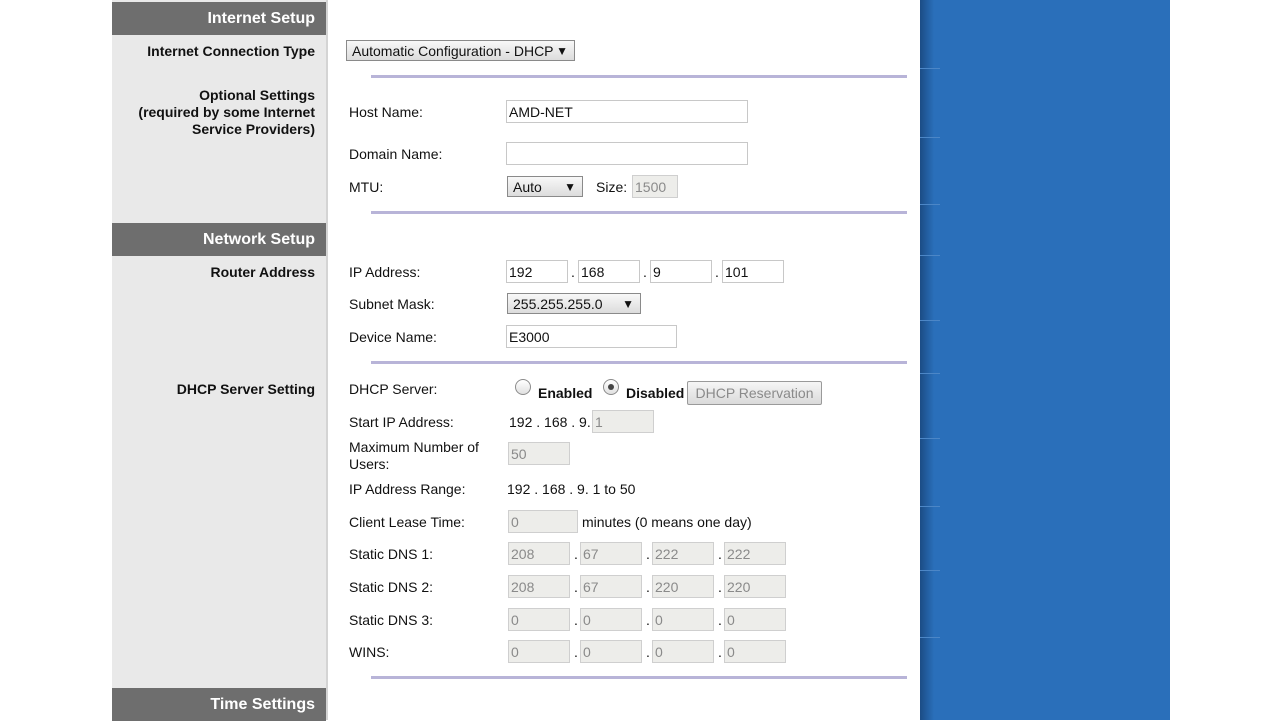 This screenshot has height=721, width=1280. Describe the element at coordinates (539, 453) in the screenshot. I see `max-users-input: 50` at that location.